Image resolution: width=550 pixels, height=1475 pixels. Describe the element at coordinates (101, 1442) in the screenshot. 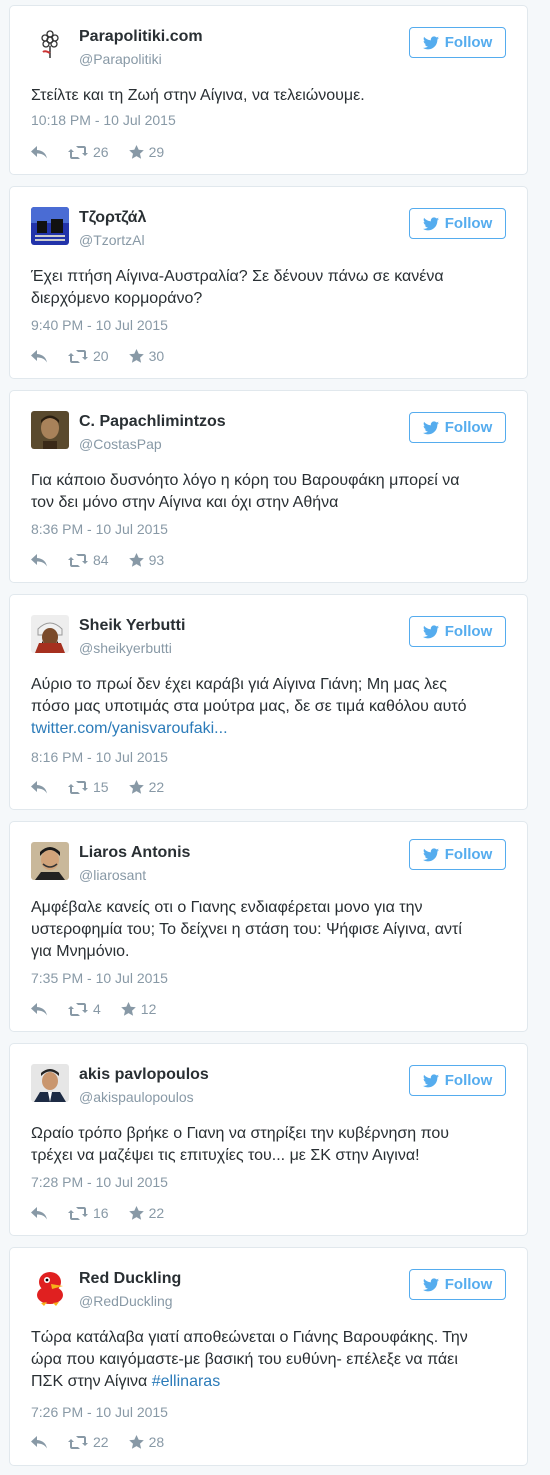

I see `retweet-count: 22` at that location.